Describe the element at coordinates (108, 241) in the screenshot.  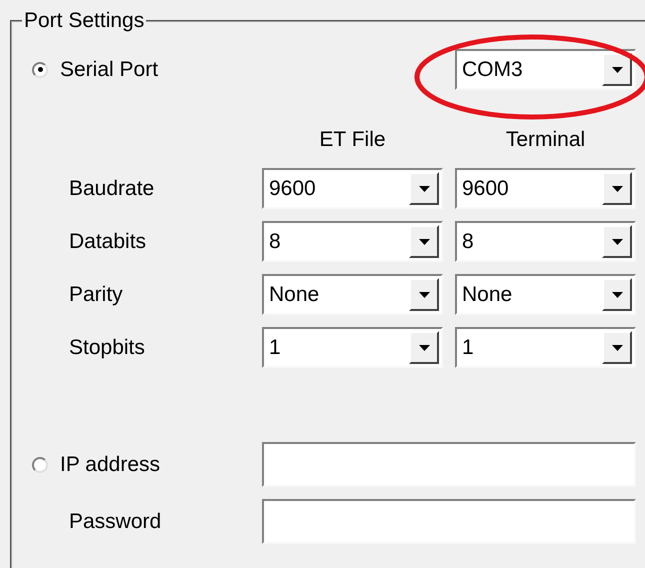
I see `field-label: Databits` at that location.